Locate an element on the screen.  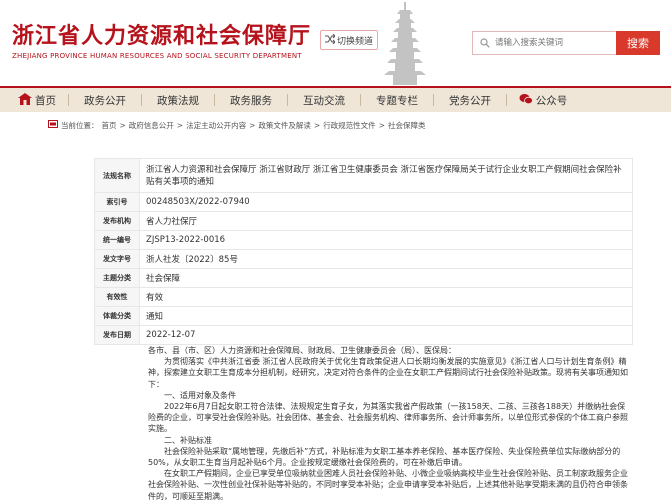
pagoda-illustration is located at coordinates (405, 43).